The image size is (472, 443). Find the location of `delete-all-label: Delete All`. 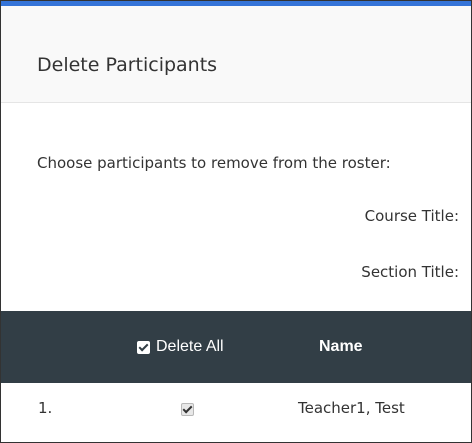

delete-all-label: Delete All is located at coordinates (190, 346).